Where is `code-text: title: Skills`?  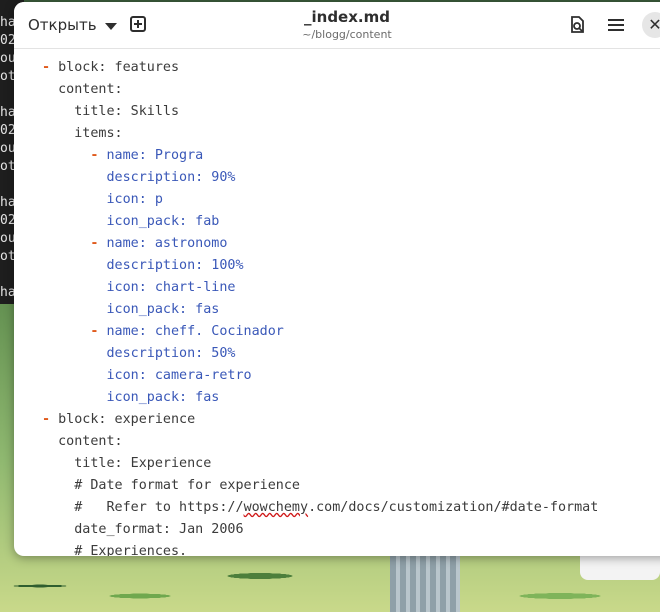 code-text: title: Skills is located at coordinates (127, 111).